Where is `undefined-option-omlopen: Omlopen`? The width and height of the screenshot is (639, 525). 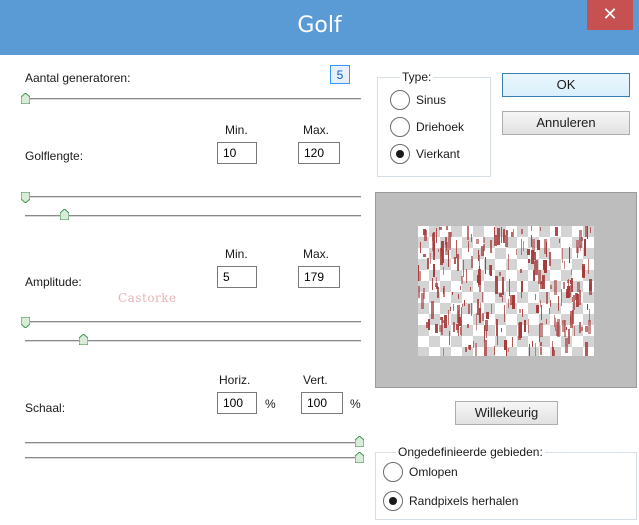 undefined-option-omlopen: Omlopen is located at coordinates (458, 472).